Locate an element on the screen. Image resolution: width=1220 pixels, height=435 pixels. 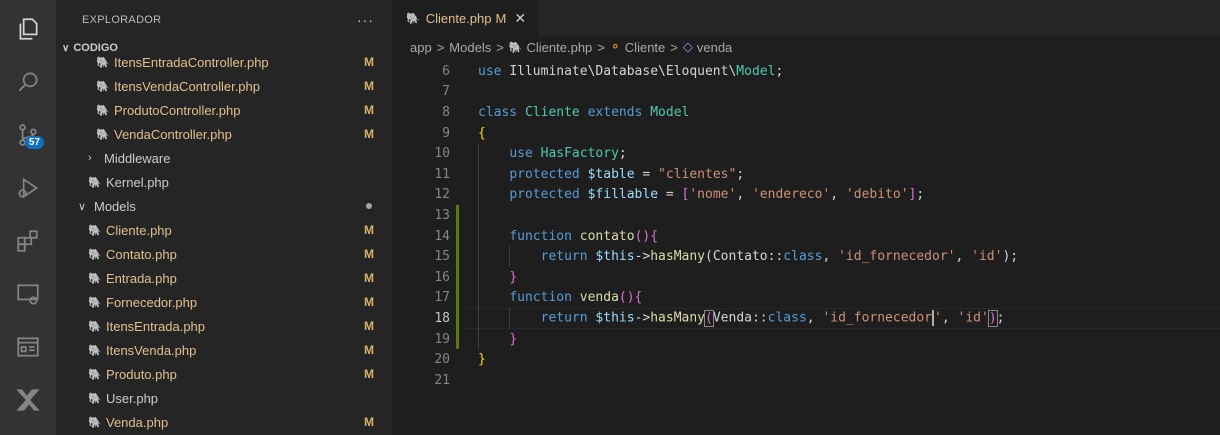
breadcrumb-method: venda is located at coordinates (714, 47).